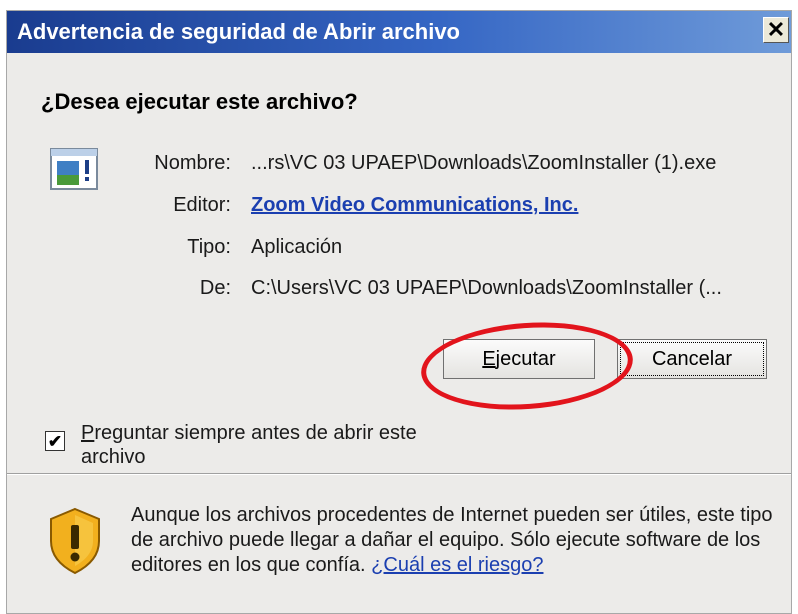 The width and height of the screenshot is (798, 614). What do you see at coordinates (399, 474) in the screenshot?
I see `section-divider-highlight` at bounding box center [399, 474].